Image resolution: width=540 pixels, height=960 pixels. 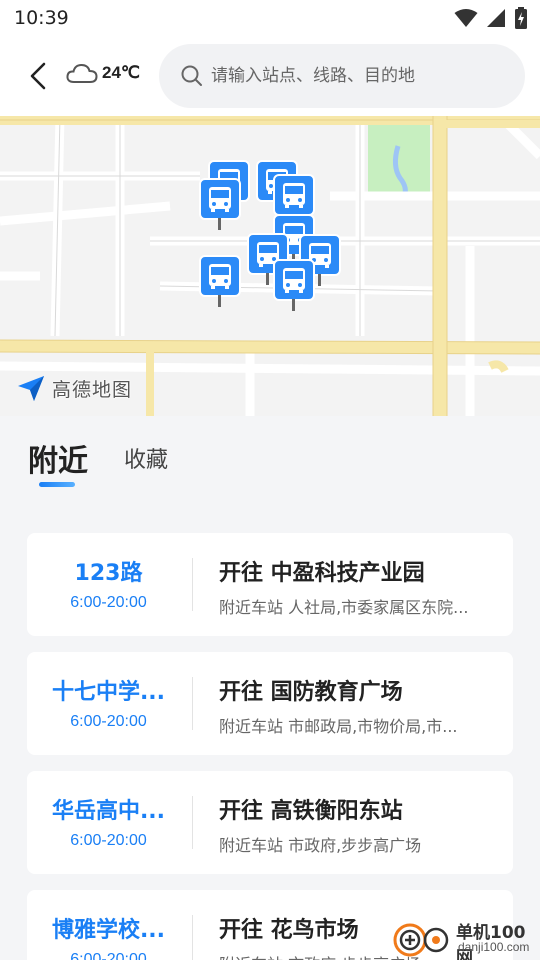 I want to click on battery-charging-icon, so click(x=521, y=18).